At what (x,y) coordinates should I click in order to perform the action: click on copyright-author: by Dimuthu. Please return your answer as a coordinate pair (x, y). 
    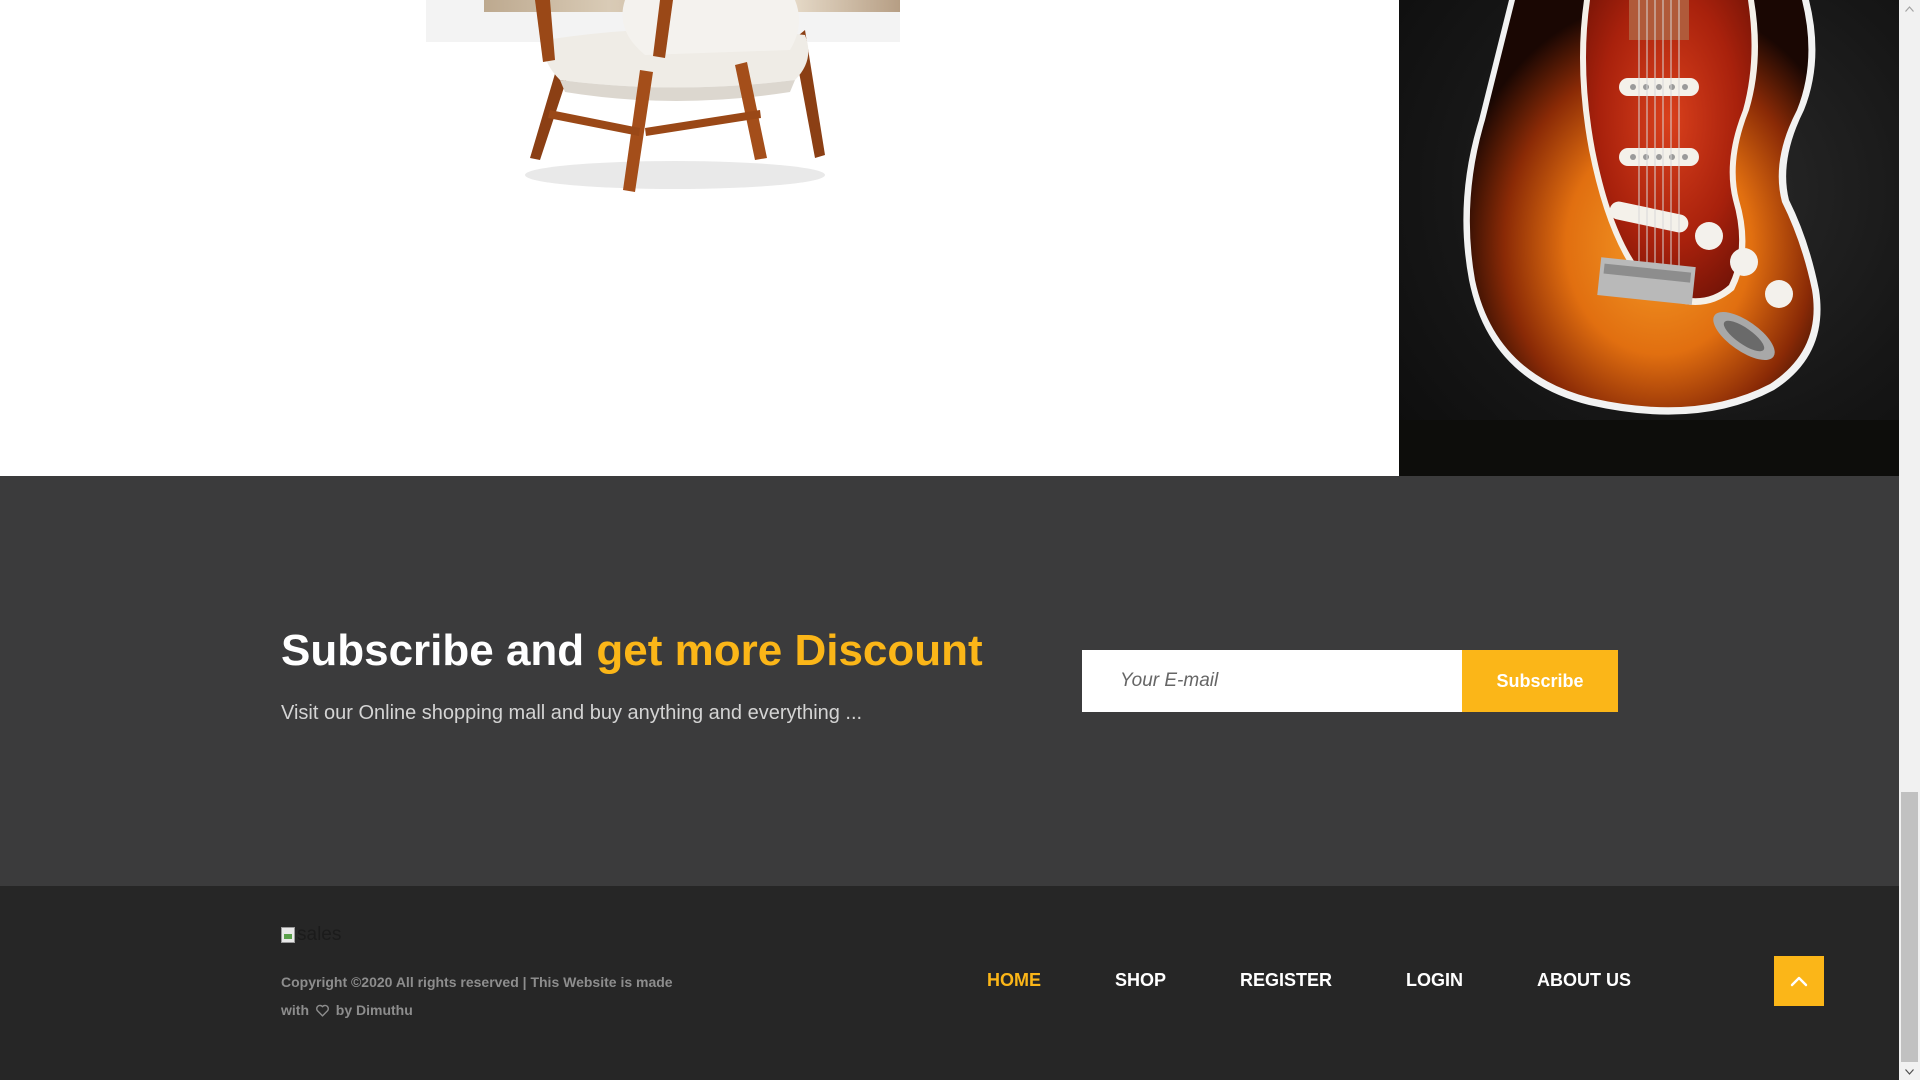
    Looking at the image, I should click on (374, 1010).